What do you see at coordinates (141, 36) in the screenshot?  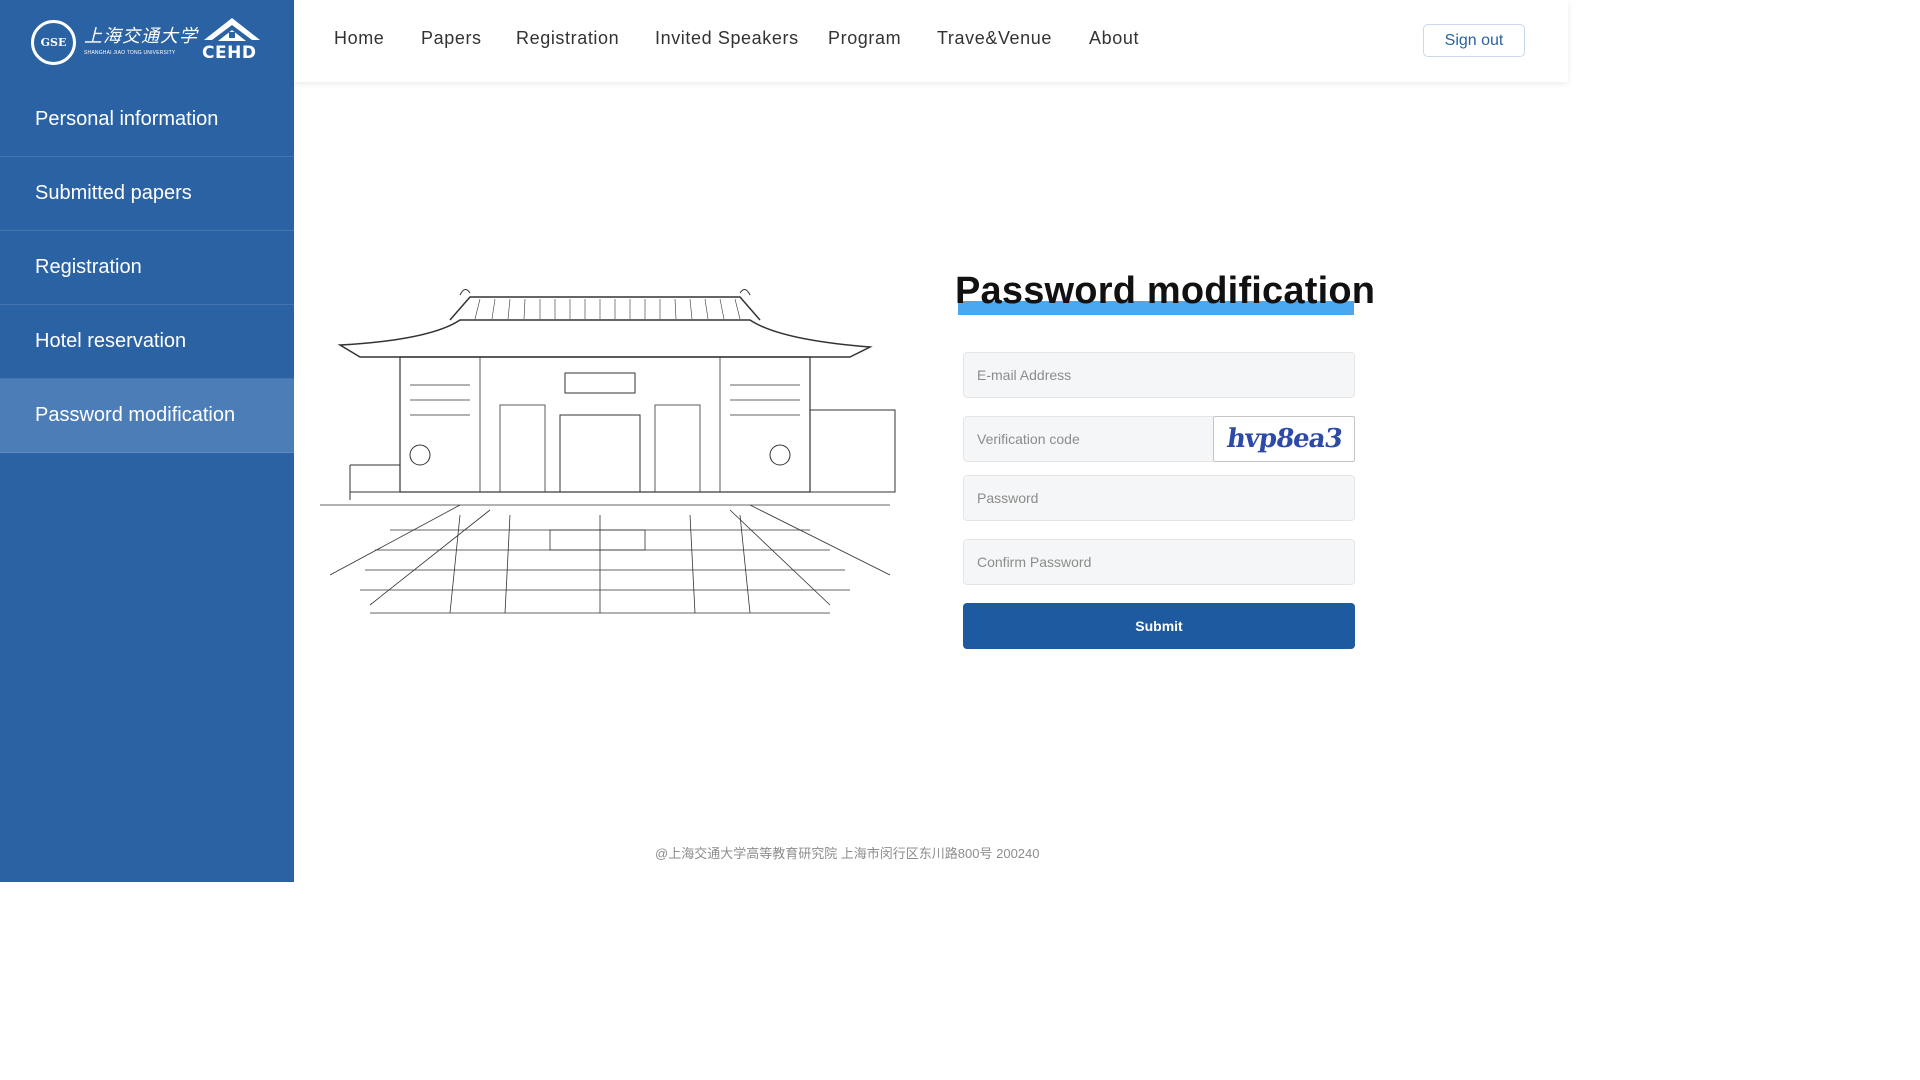 I see `university-name-cn: 上海交通大学` at bounding box center [141, 36].